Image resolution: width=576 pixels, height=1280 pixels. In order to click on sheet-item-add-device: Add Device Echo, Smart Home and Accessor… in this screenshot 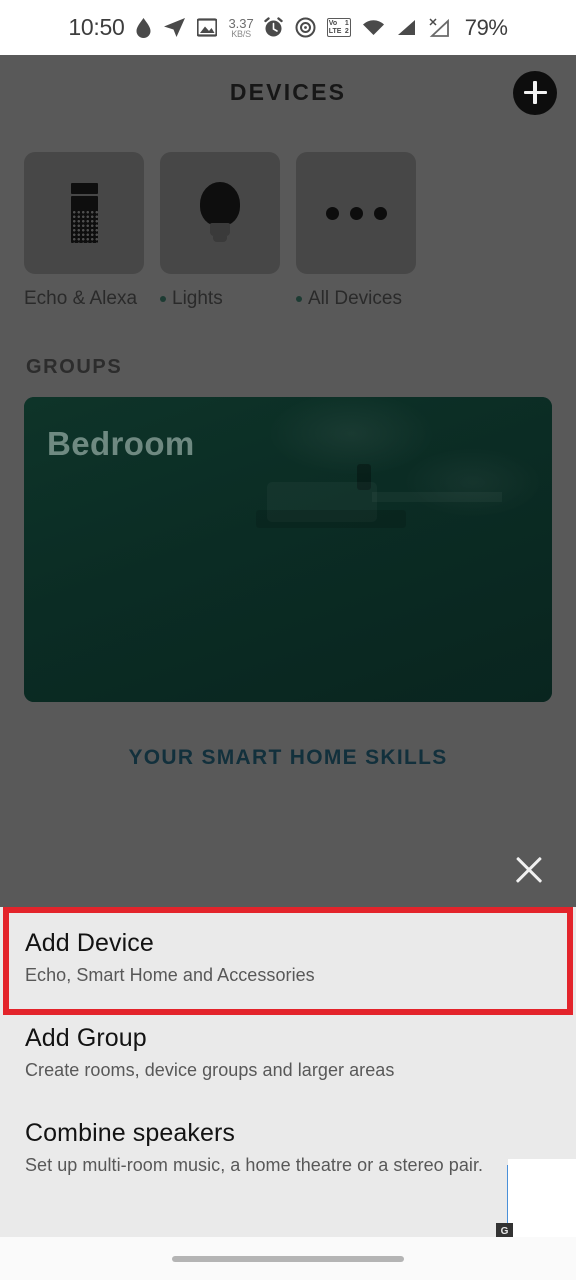, I will do `click(288, 954)`.